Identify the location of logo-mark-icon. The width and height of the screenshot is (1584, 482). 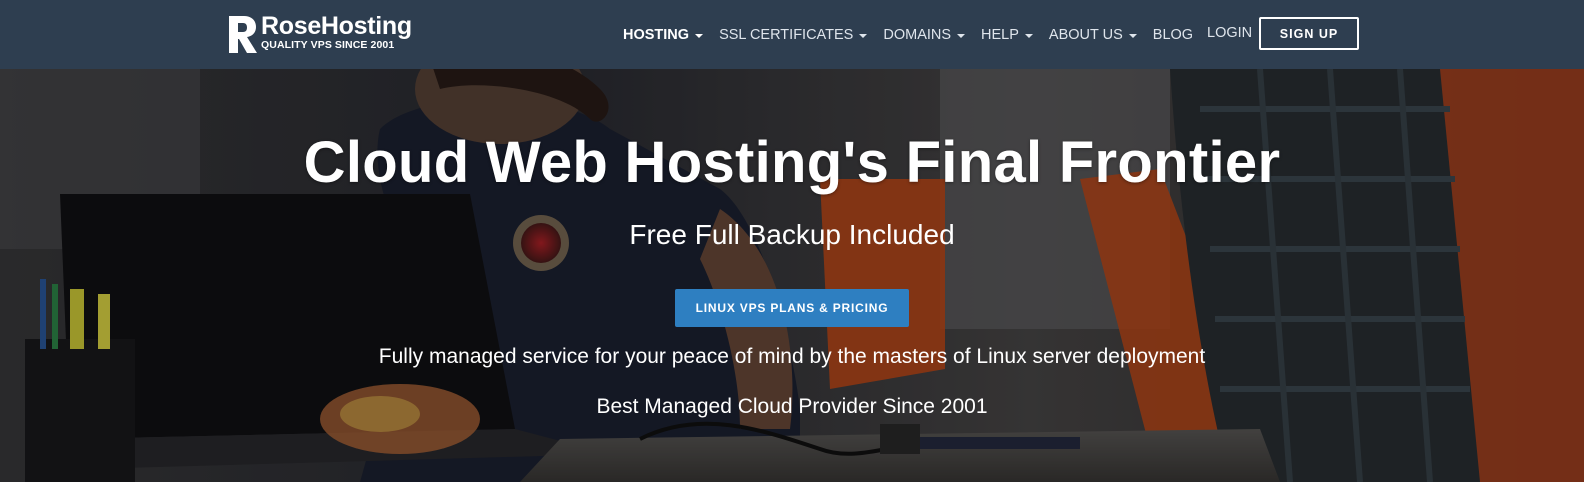
(243, 34).